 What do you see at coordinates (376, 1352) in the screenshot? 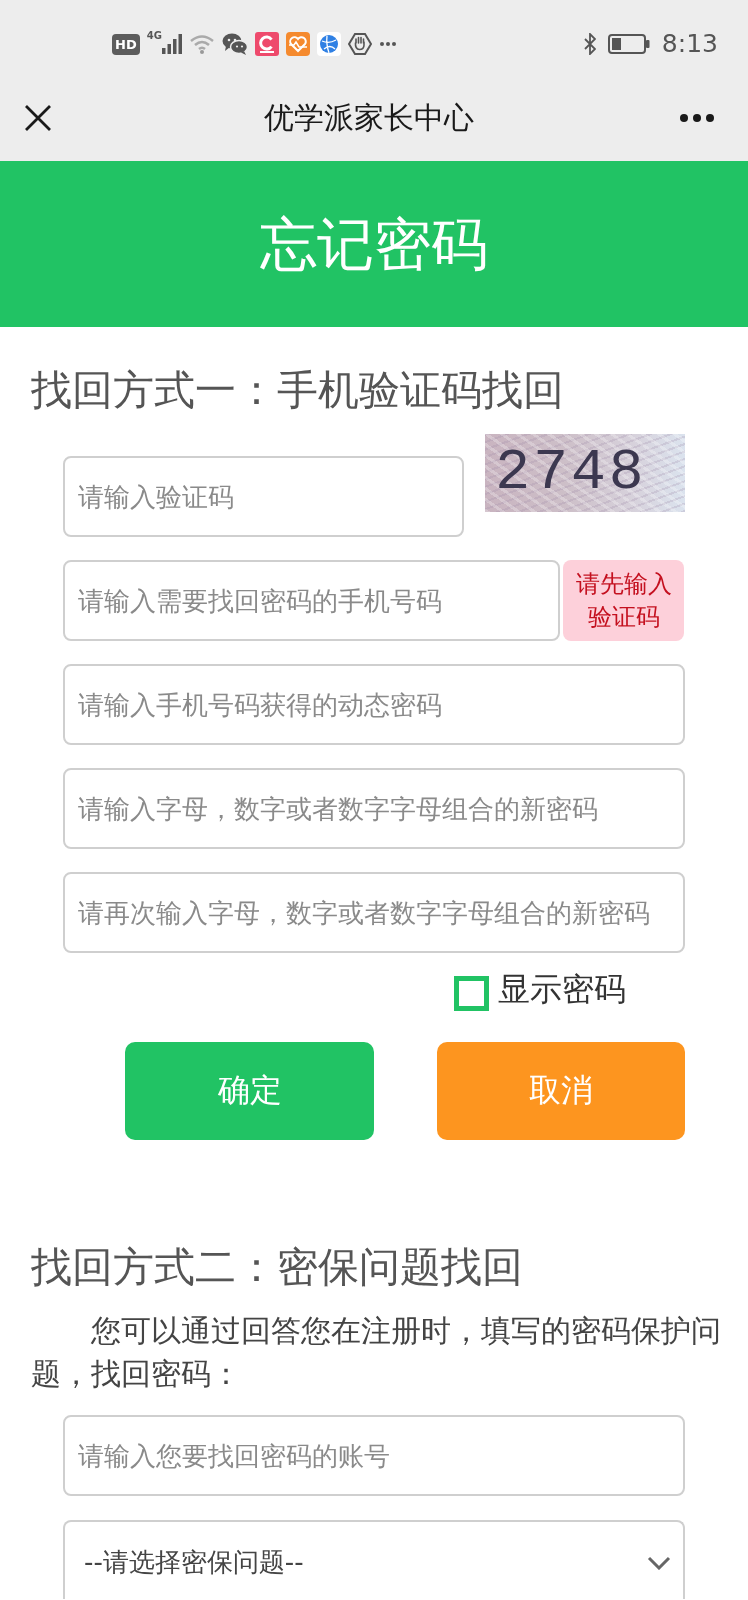
I see `instructions-text: 您可以通过回答您在注册时，填写的密码保护问题，找回密码：` at bounding box center [376, 1352].